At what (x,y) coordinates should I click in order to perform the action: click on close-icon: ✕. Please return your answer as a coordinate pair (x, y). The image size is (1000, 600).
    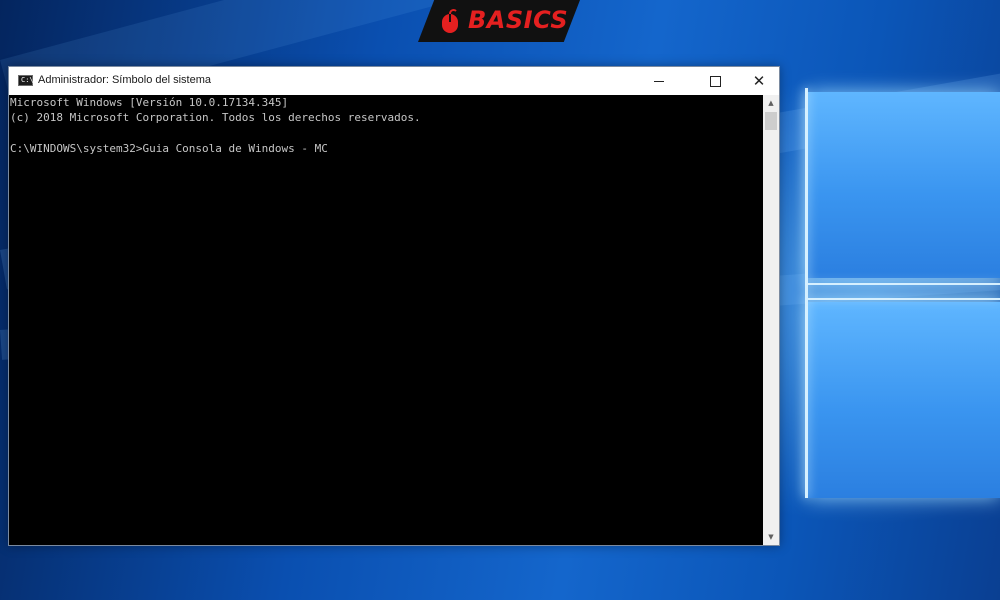
    Looking at the image, I should click on (759, 80).